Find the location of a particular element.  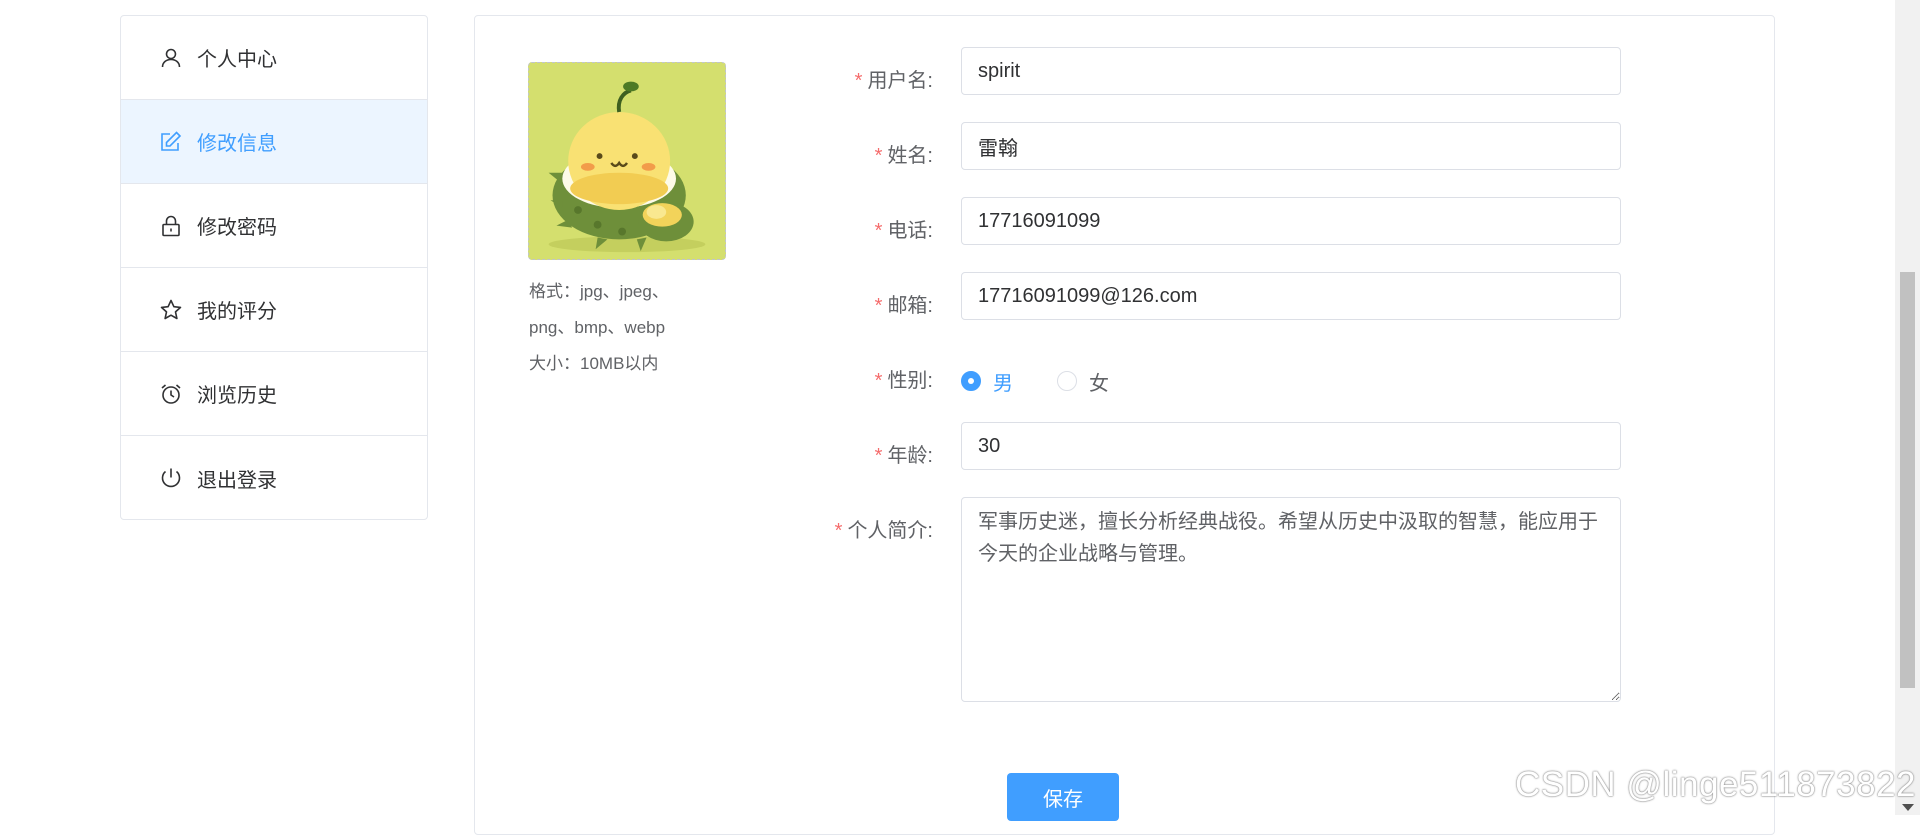

sidebar-item-label: 我的评分 is located at coordinates (237, 312).